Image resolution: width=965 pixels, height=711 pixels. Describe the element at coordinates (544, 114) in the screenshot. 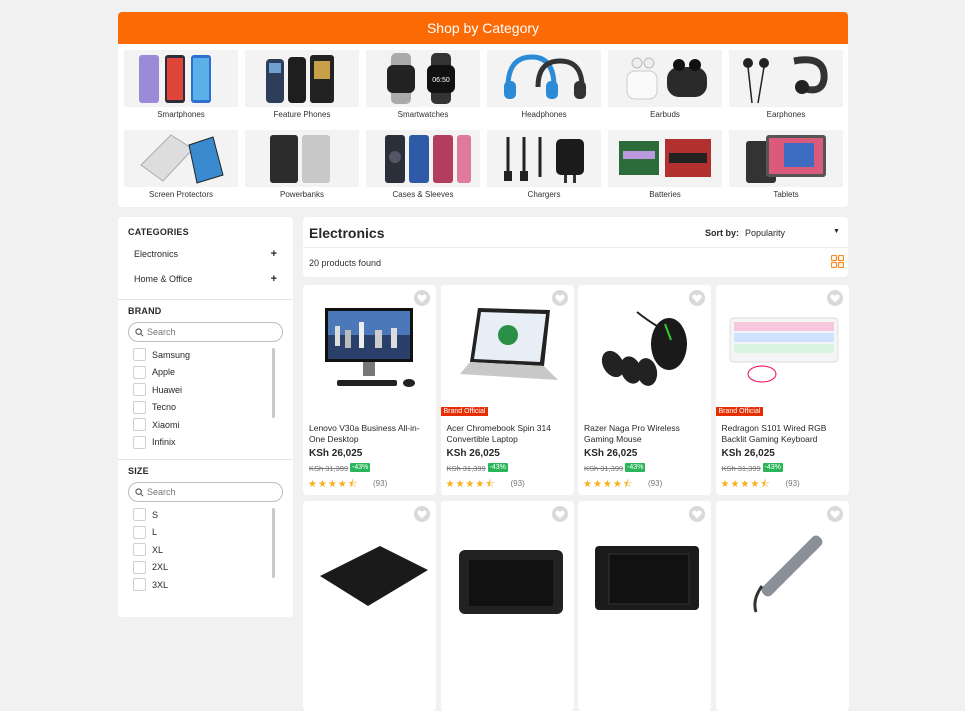

I see `category-tile-label: Headphones` at that location.